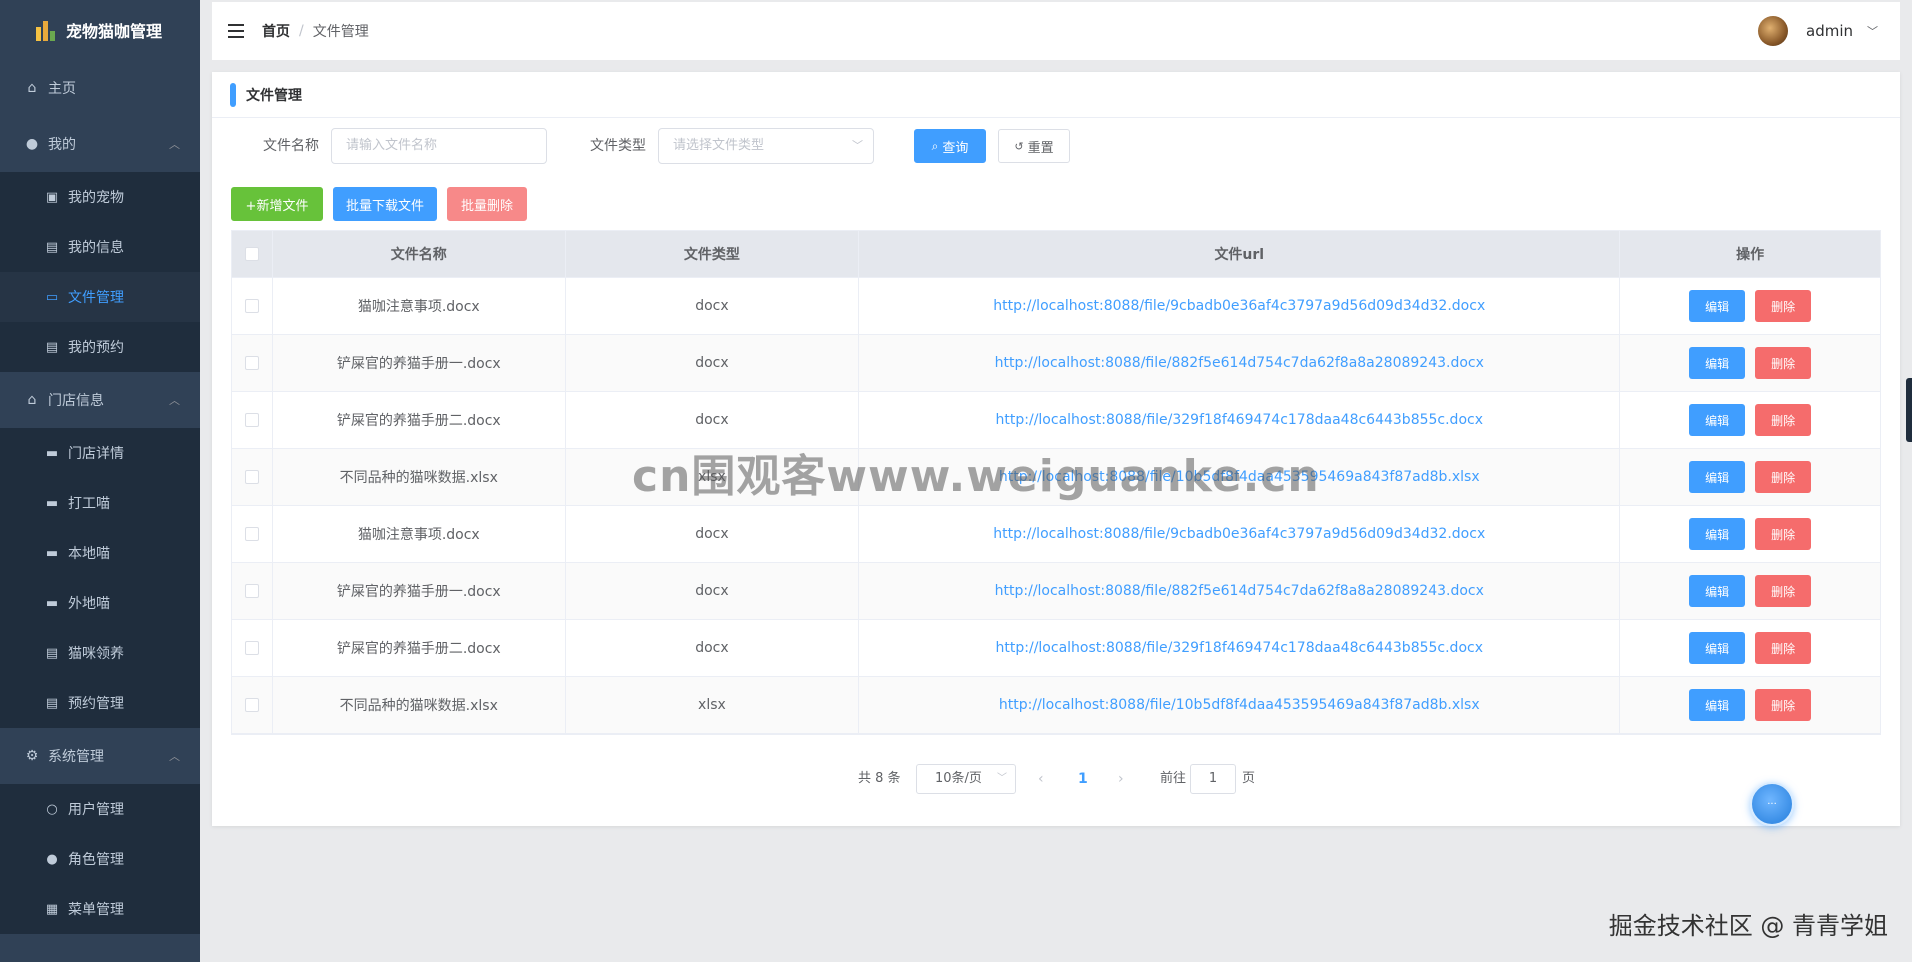 This screenshot has width=1912, height=962. Describe the element at coordinates (719, 145) in the screenshot. I see `file-type-placeholder: 请选择文件类型` at that location.